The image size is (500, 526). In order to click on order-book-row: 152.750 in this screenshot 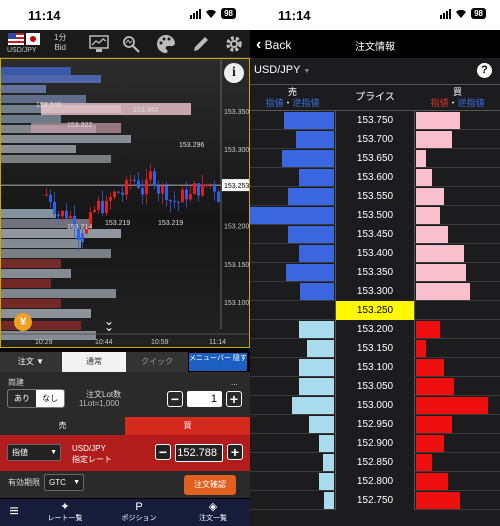, I will do `click(375, 500)`.